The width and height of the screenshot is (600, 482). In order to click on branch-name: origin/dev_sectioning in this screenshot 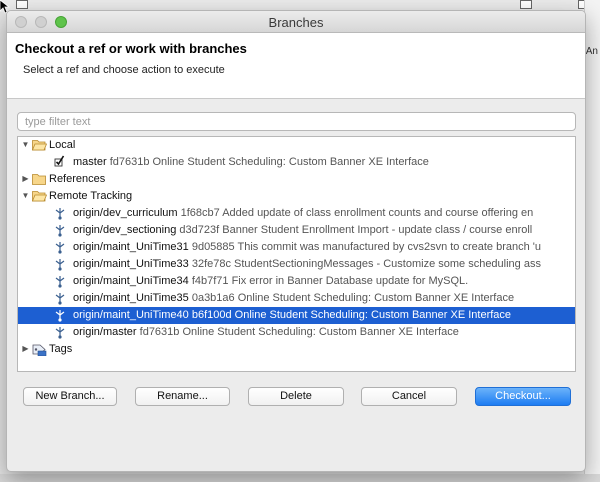, I will do `click(125, 230)`.